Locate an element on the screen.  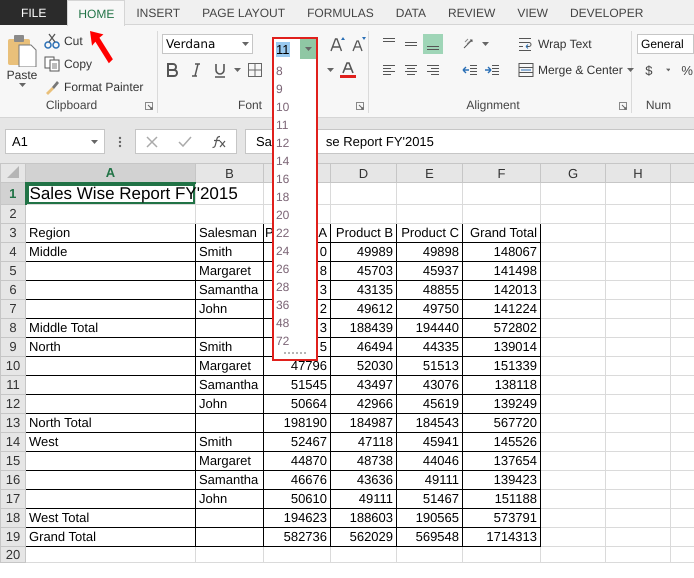
row-header: 7 is located at coordinates (13, 308).